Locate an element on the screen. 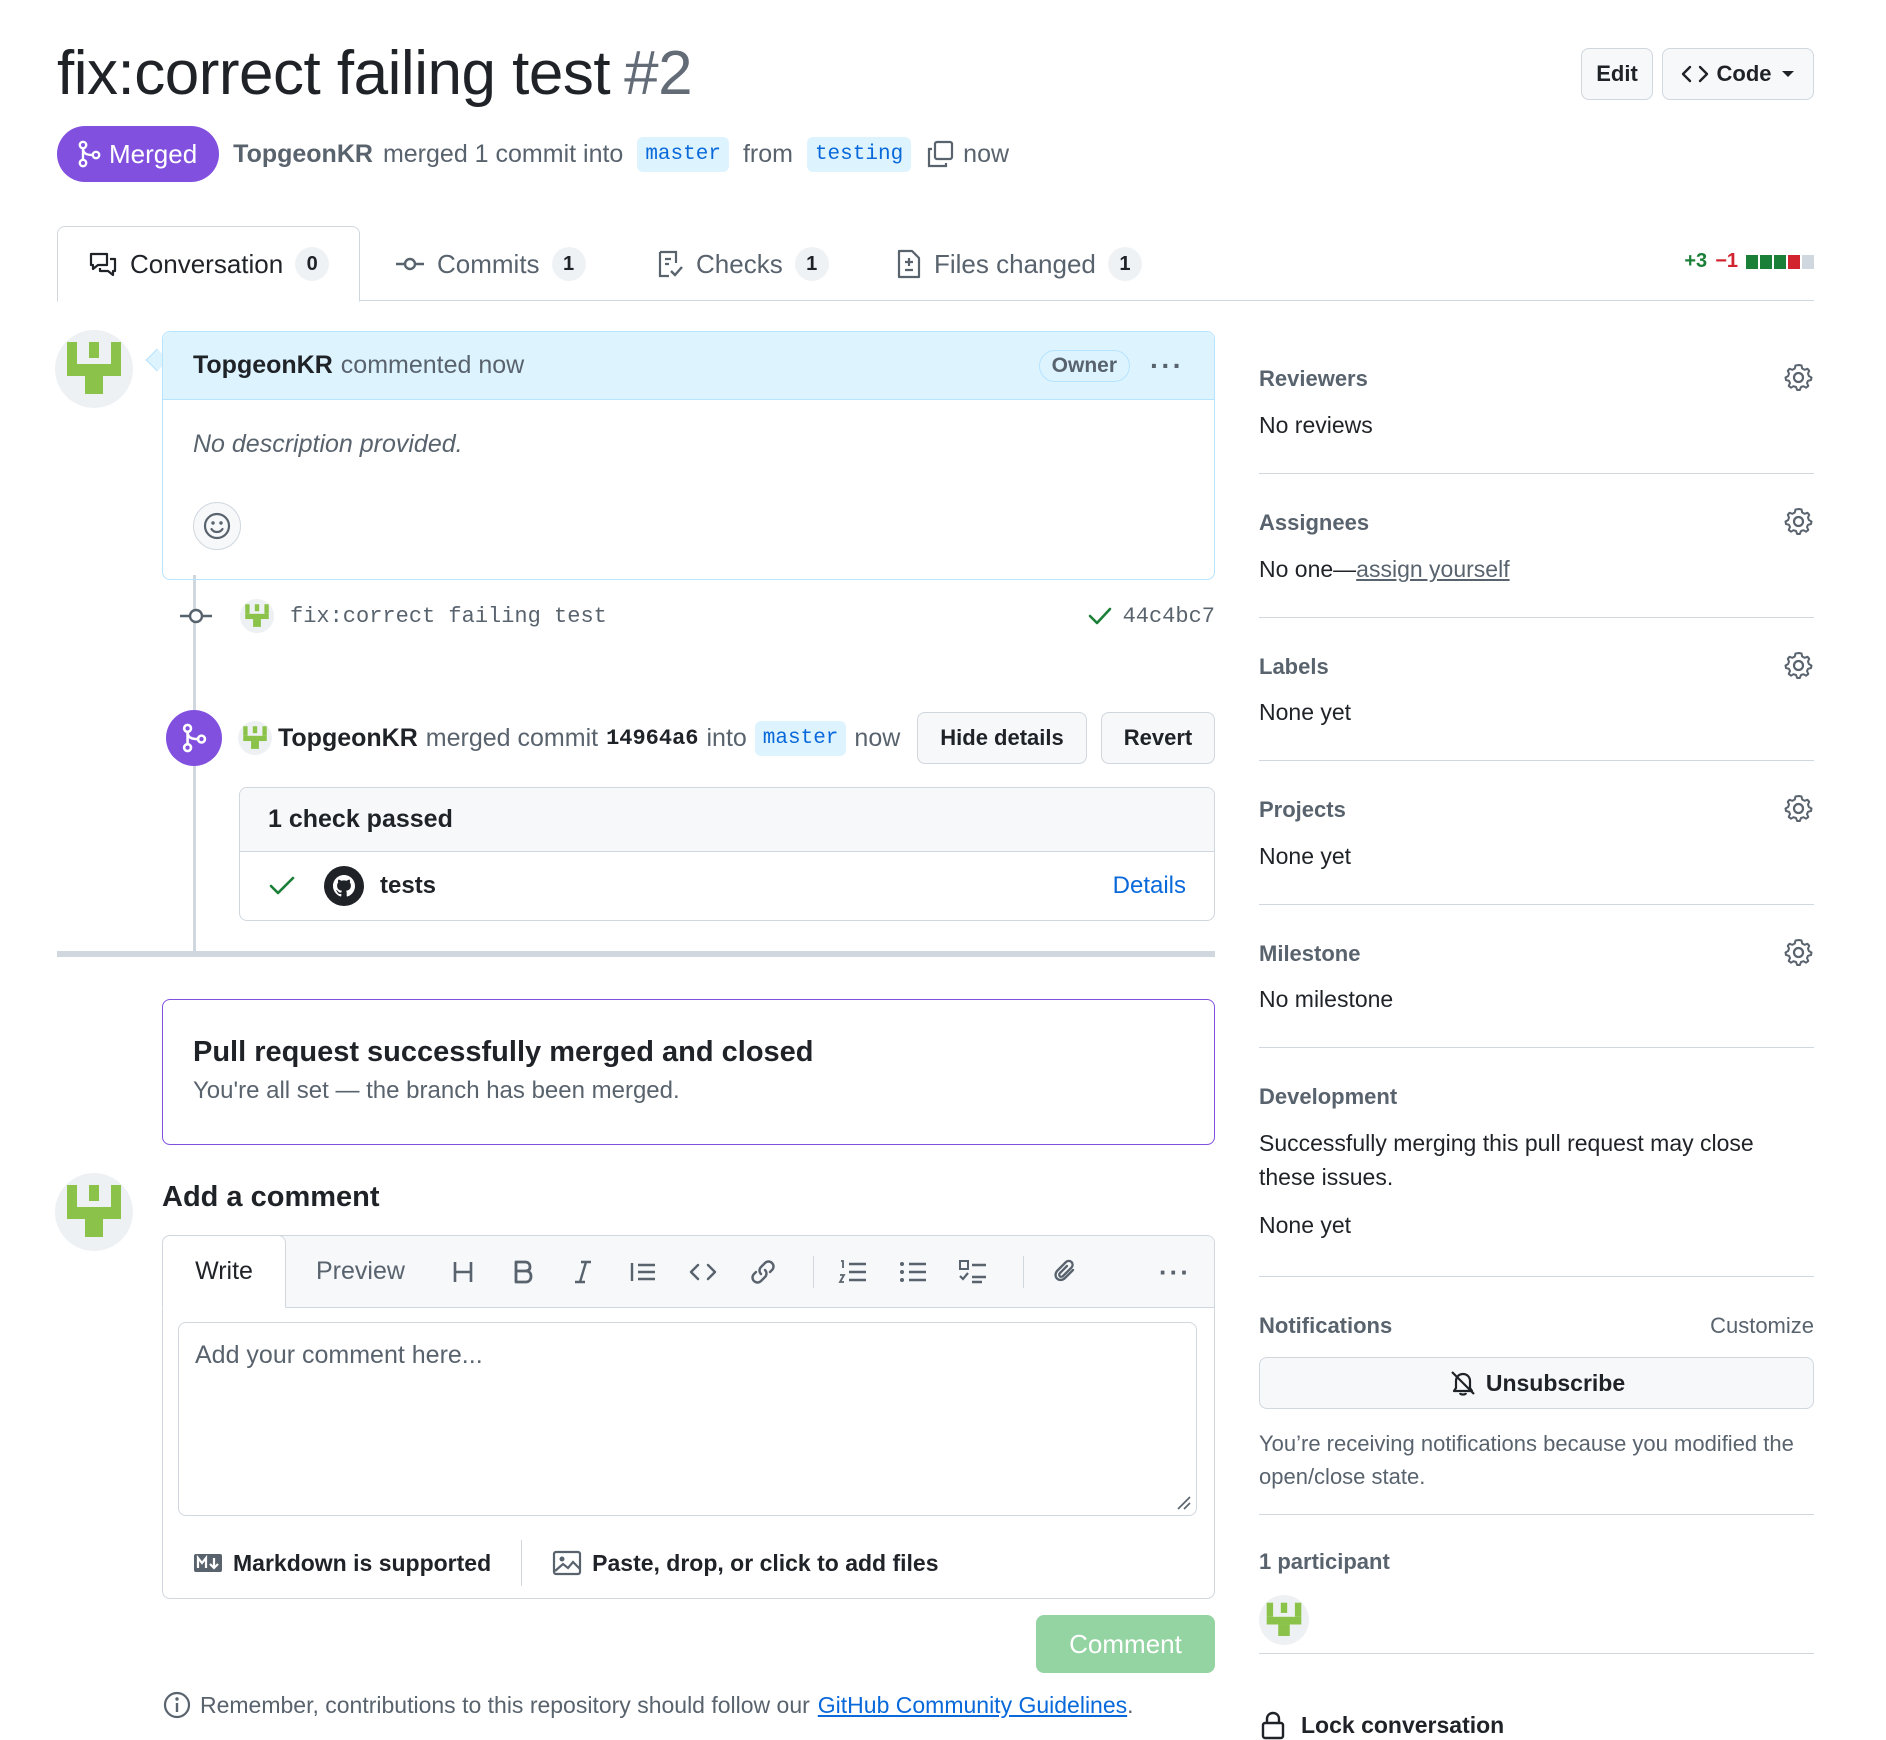 Image resolution: width=1886 pixels, height=1740 pixels. tab-files-changed-count: 1 is located at coordinates (1124, 264).